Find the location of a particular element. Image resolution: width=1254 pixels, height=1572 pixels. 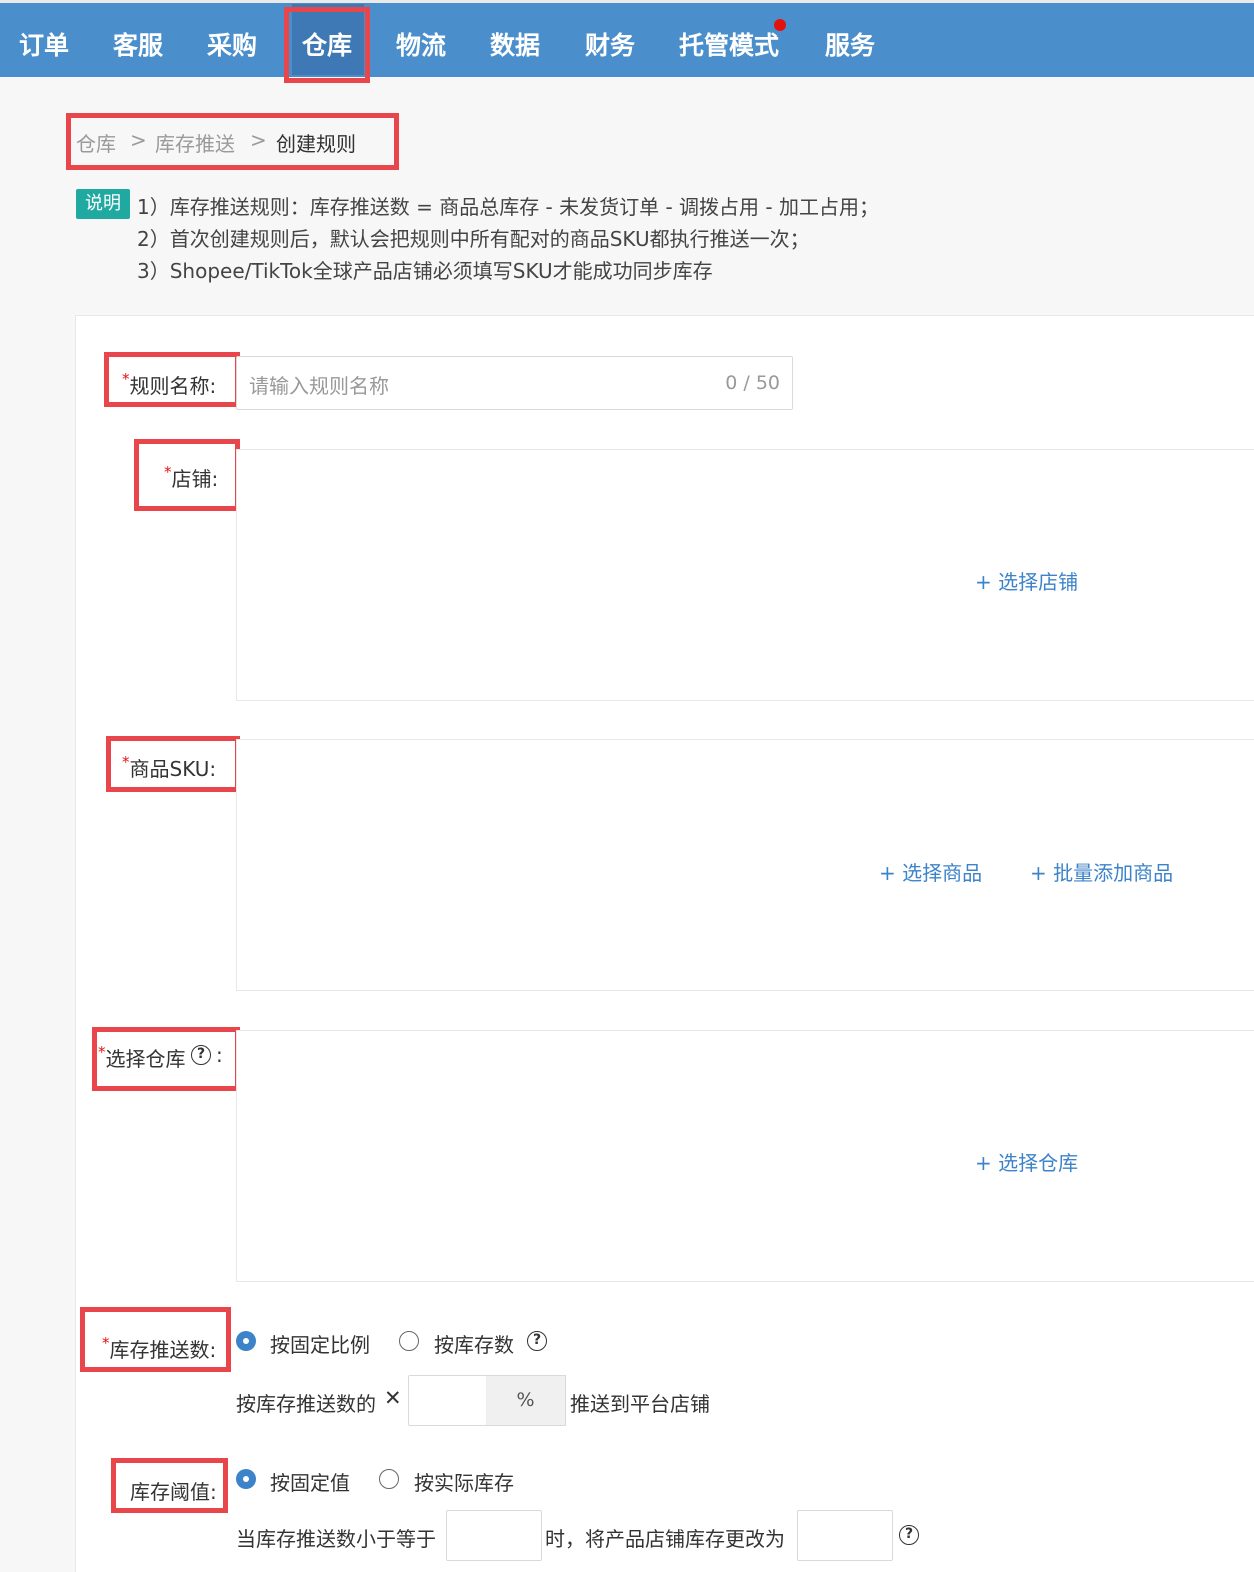

warehouse-label: *选择仓库 is located at coordinates (142, 1057).